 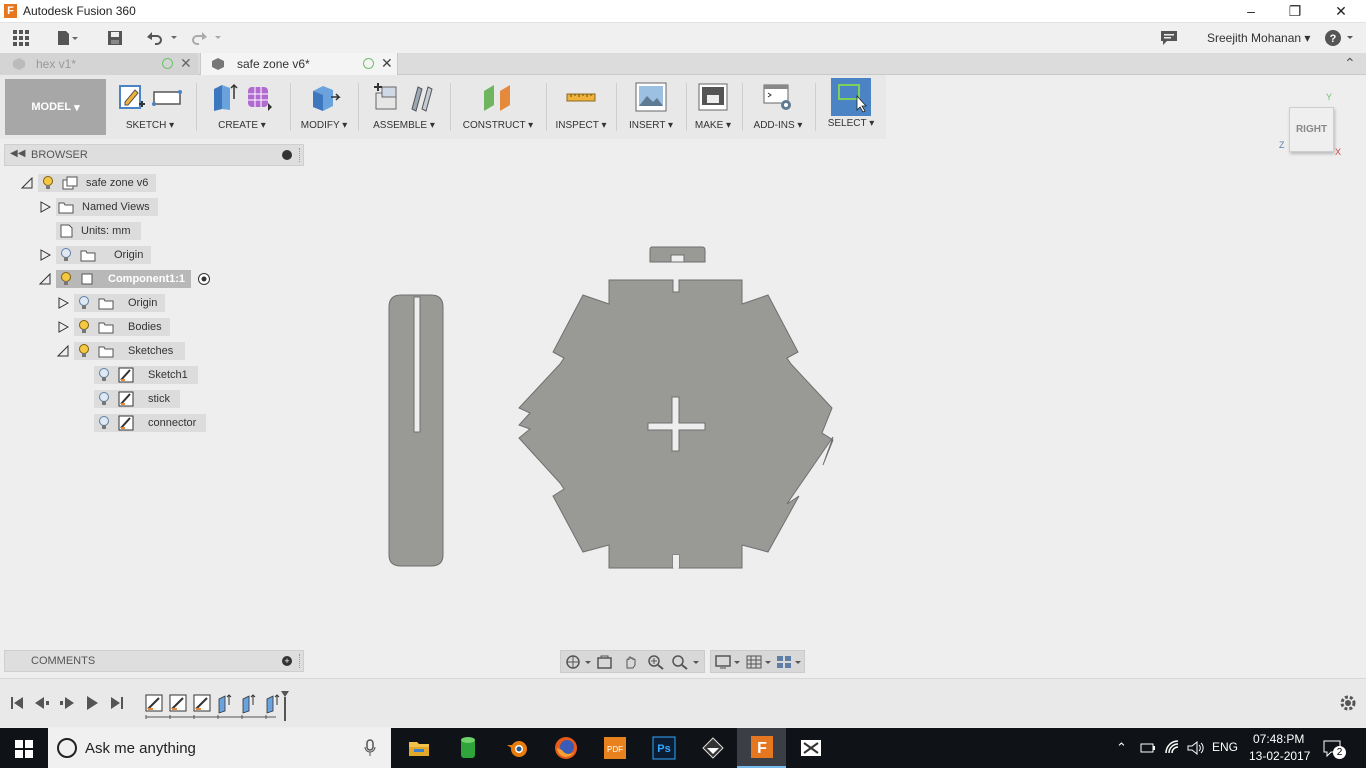 What do you see at coordinates (260, 97) in the screenshot?
I see `form-tspline-icon` at bounding box center [260, 97].